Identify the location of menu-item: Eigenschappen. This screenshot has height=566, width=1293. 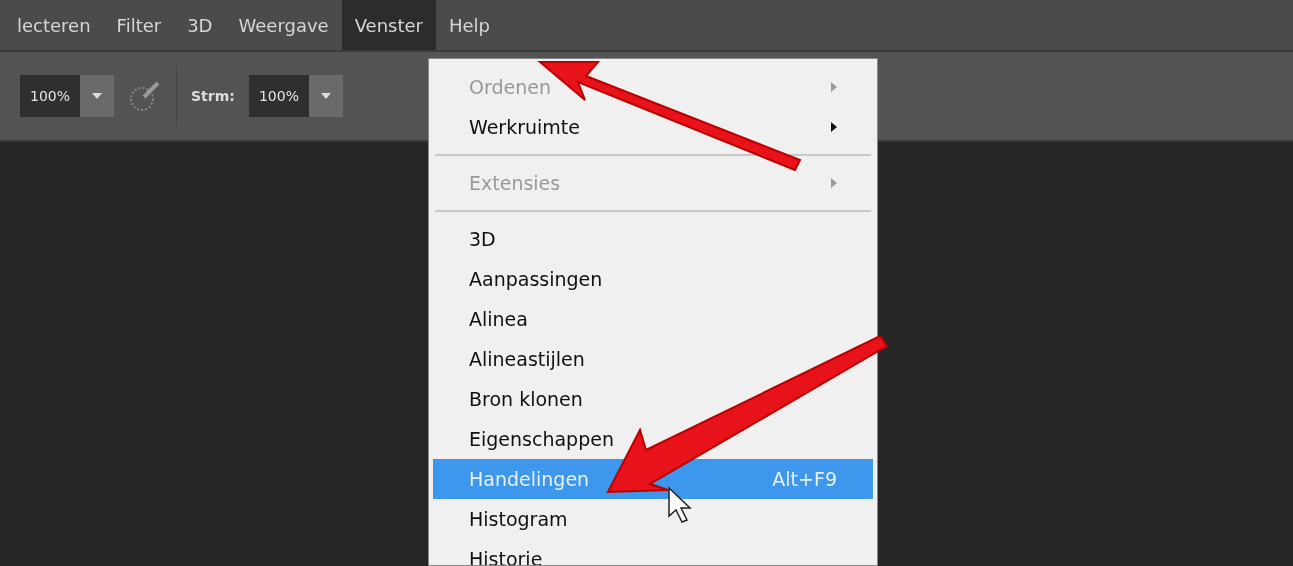
(653, 439).